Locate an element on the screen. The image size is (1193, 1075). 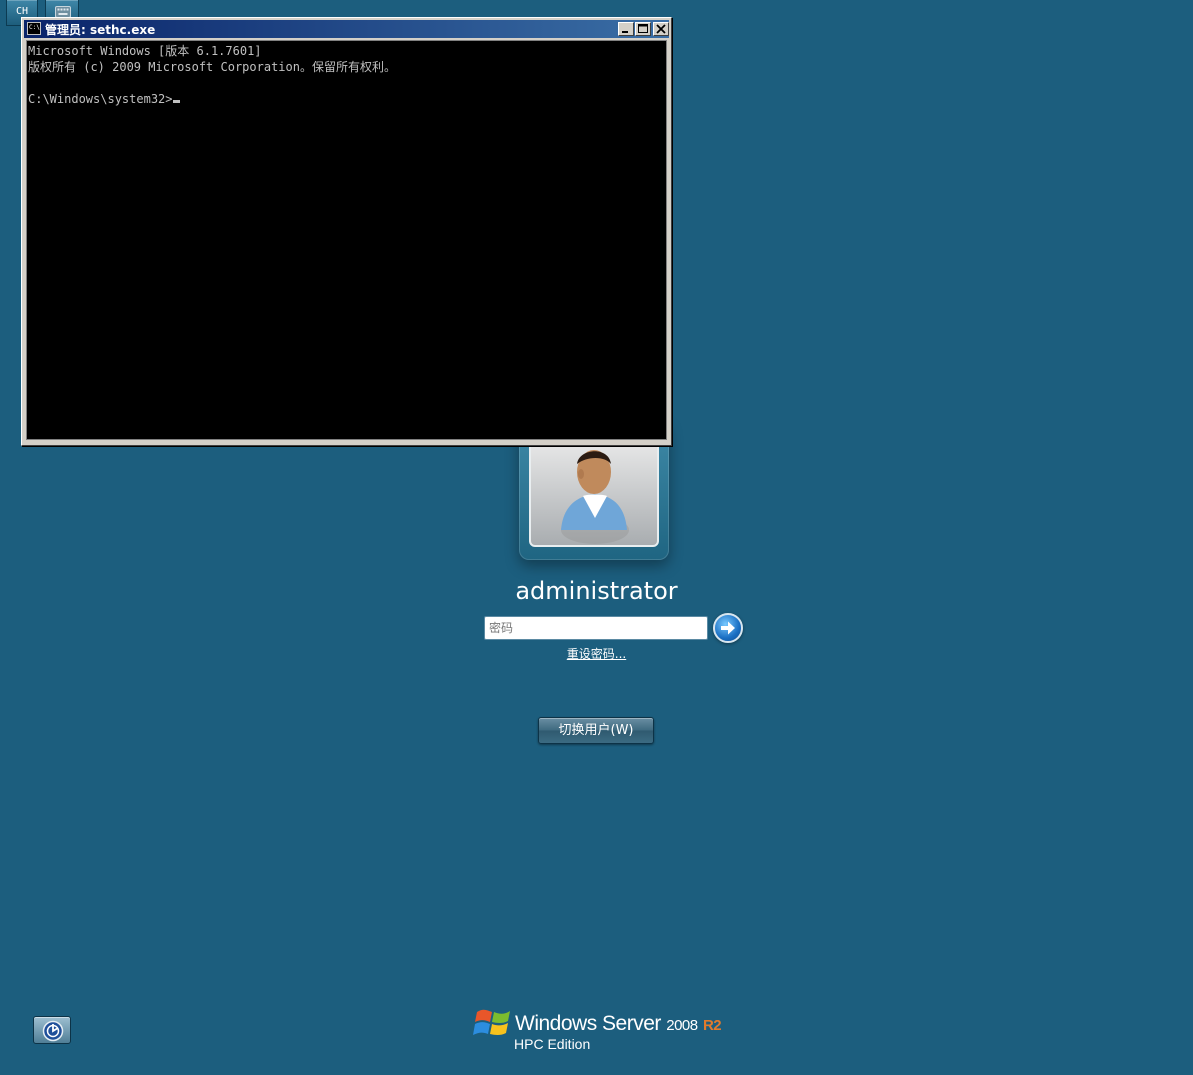
close-button is located at coordinates (661, 29).